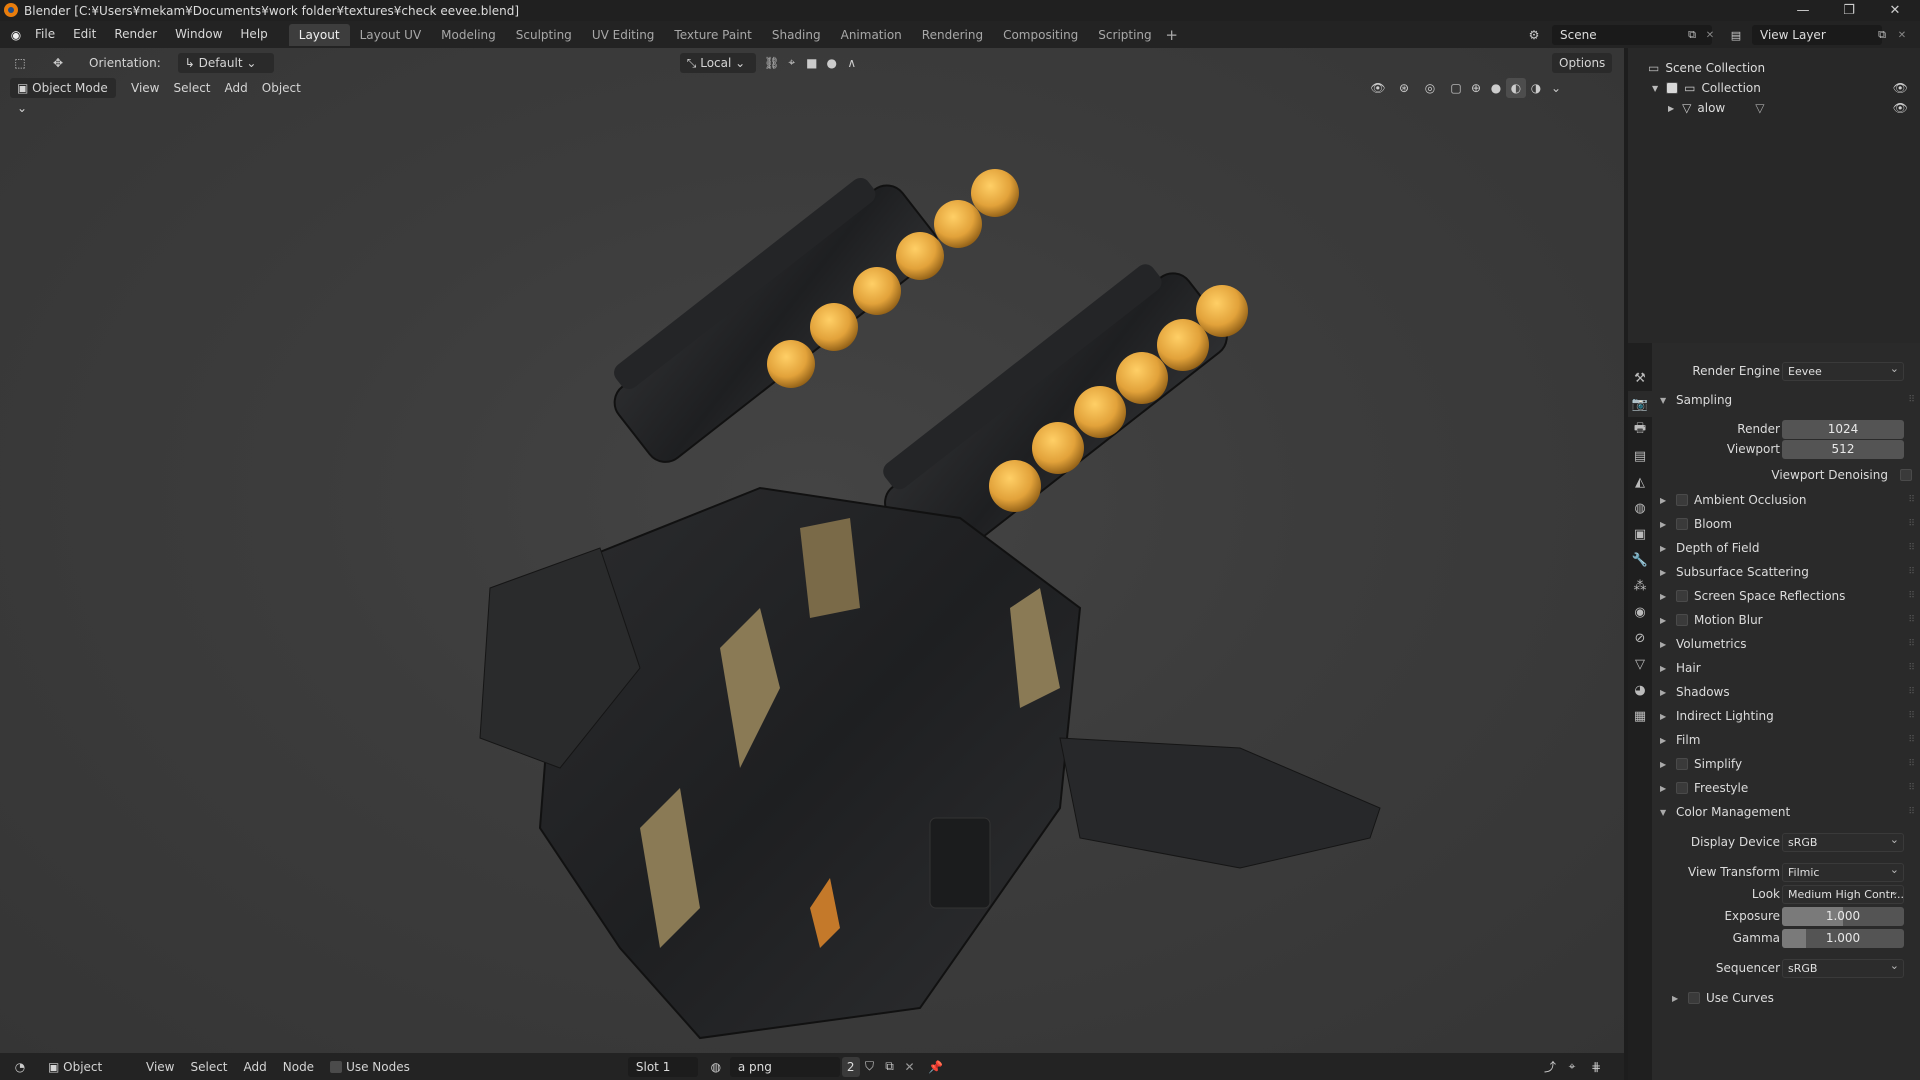  Describe the element at coordinates (1572, 1067) in the screenshot. I see `snap-bottom-icon: ⌖` at that location.